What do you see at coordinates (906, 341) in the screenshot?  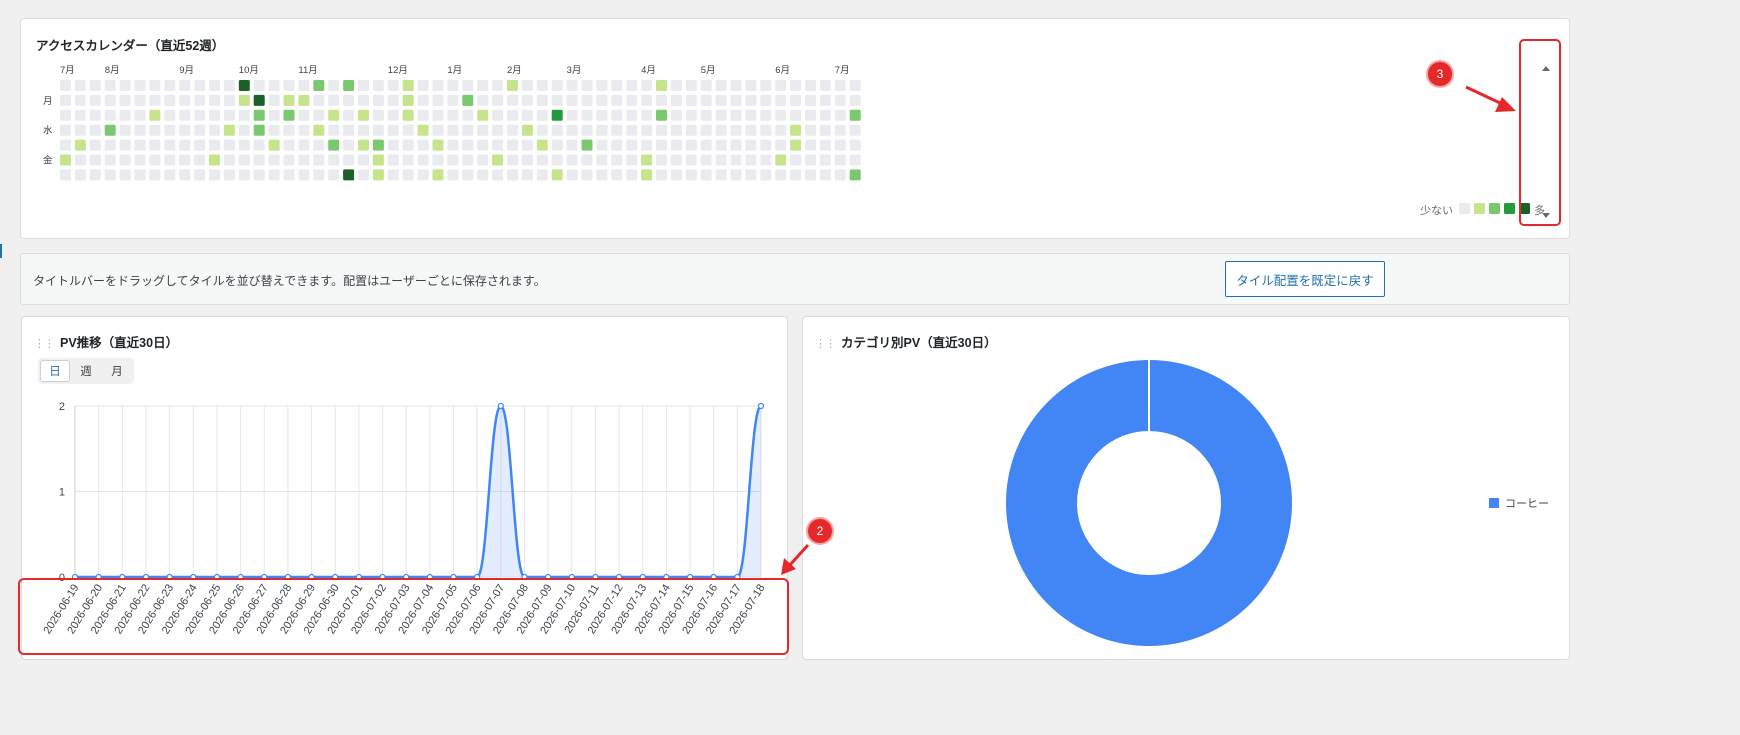 I see `category-pv-title-row: ⋮⋮ カテゴリ別PV（直近30日）` at bounding box center [906, 341].